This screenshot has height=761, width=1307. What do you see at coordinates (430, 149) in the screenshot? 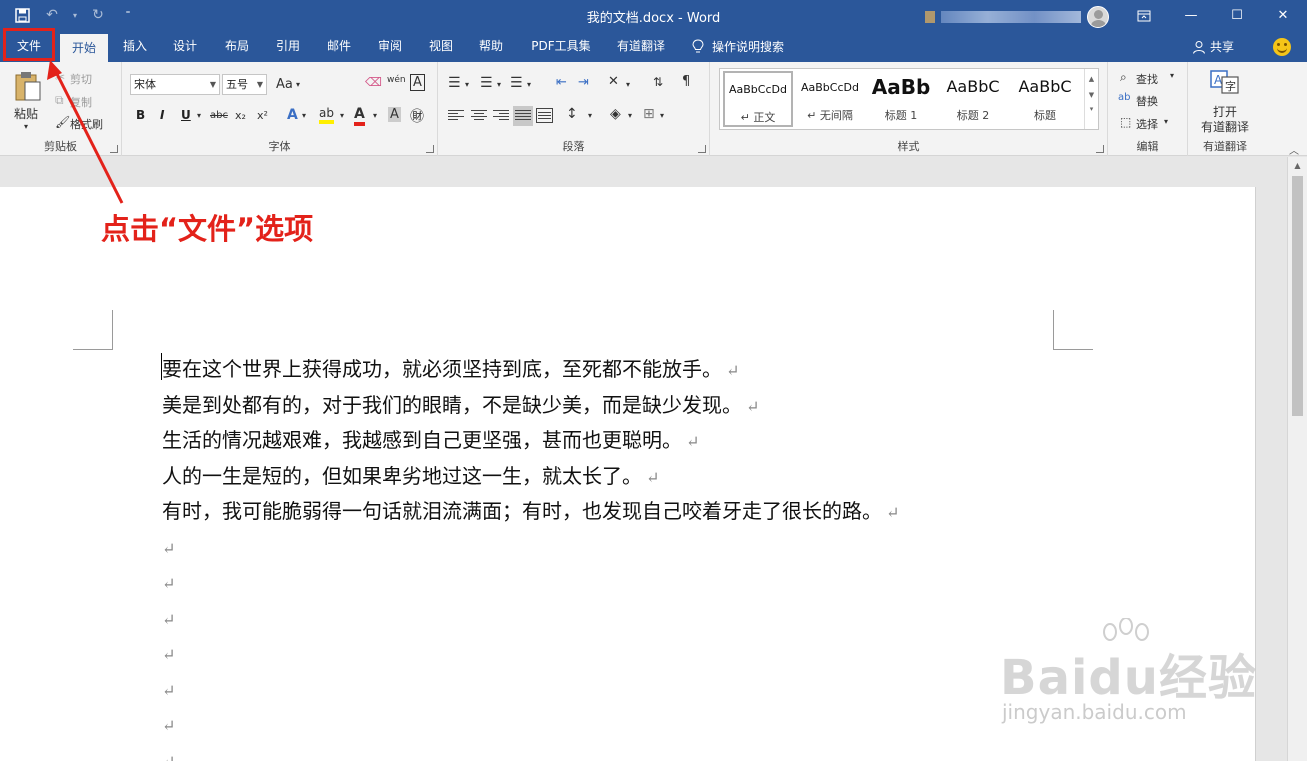
I see `font-dialog-launcher-icon` at bounding box center [430, 149].